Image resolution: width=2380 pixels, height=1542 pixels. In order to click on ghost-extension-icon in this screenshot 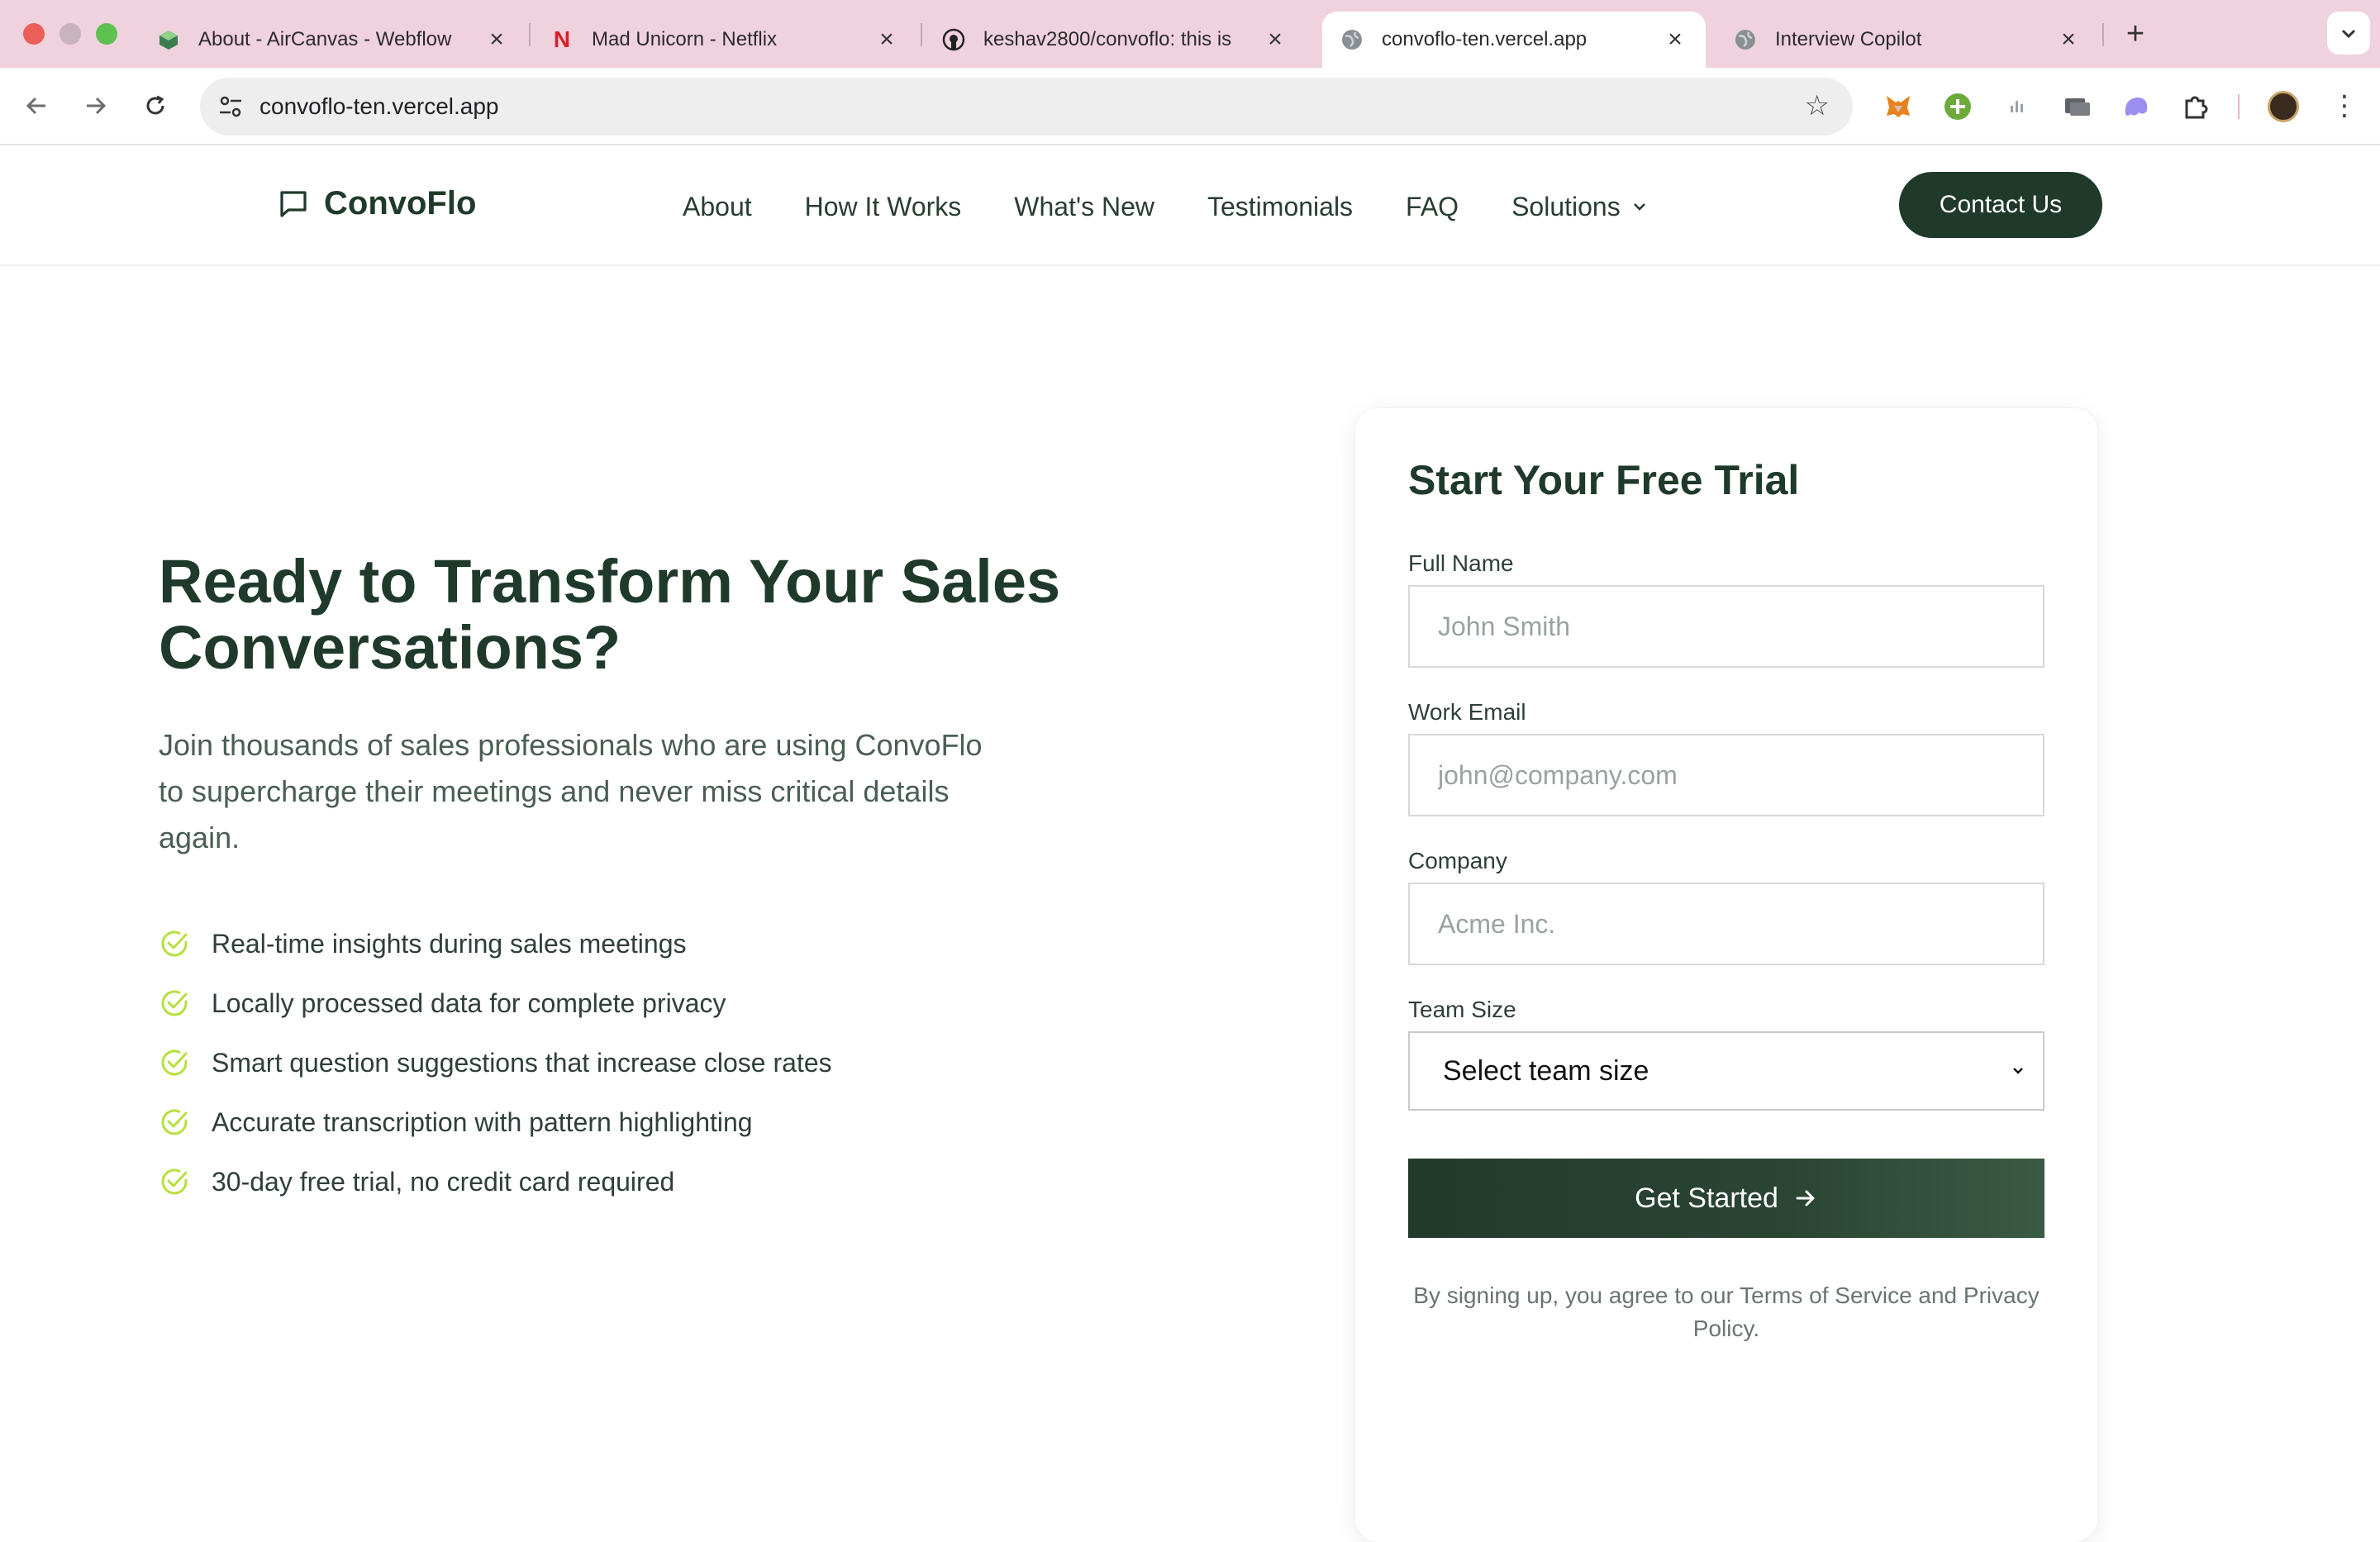, I will do `click(2136, 106)`.